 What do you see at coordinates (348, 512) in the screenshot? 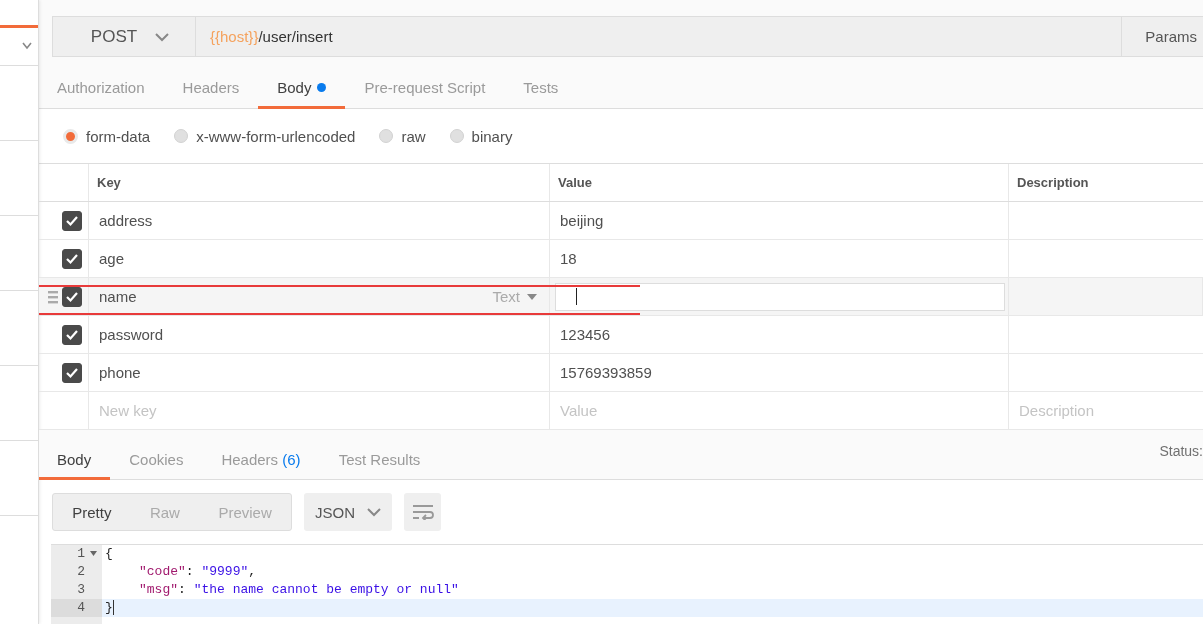
I see `format-dropdown: JSON` at bounding box center [348, 512].